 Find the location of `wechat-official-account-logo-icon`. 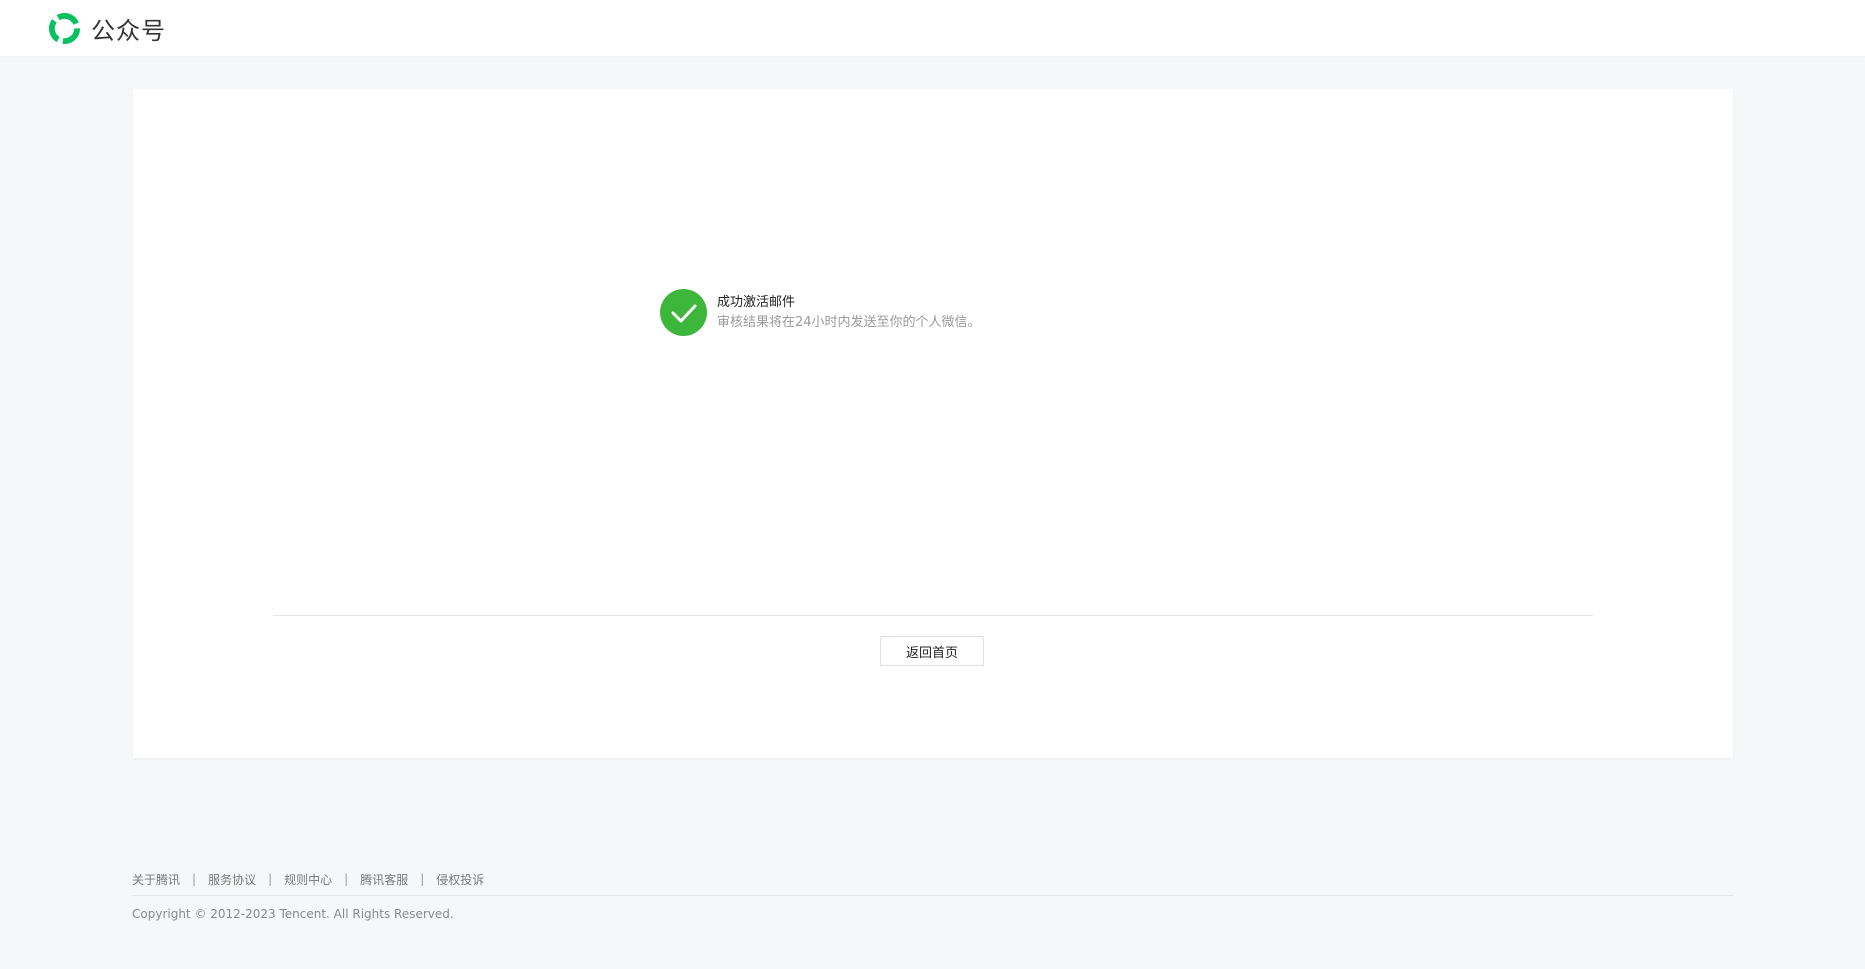

wechat-official-account-logo-icon is located at coordinates (64, 28).